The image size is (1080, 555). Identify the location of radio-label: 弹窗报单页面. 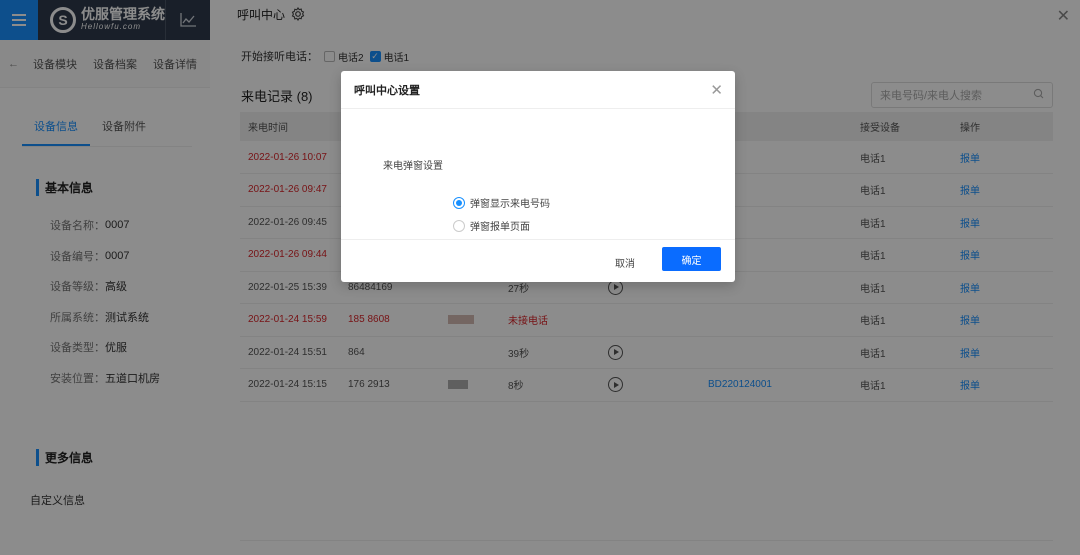
(500, 227).